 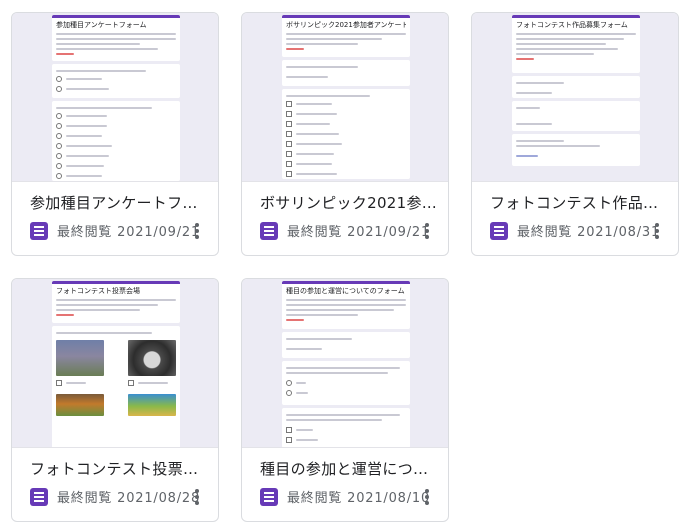 I want to click on file-card: 種目の参加と運営についてのフォーム 種目の参加と運営についてのフォ, so click(x=345, y=400).